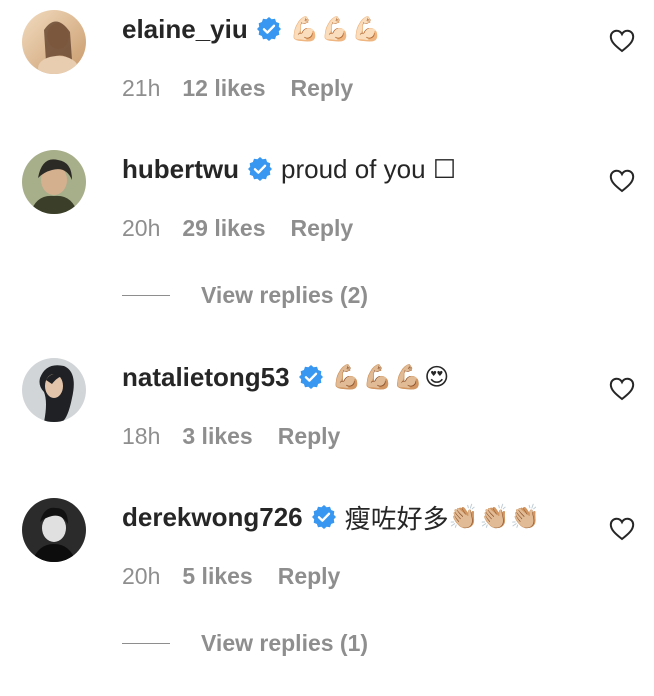  I want to click on view-replies-button: View replies (2), so click(245, 295).